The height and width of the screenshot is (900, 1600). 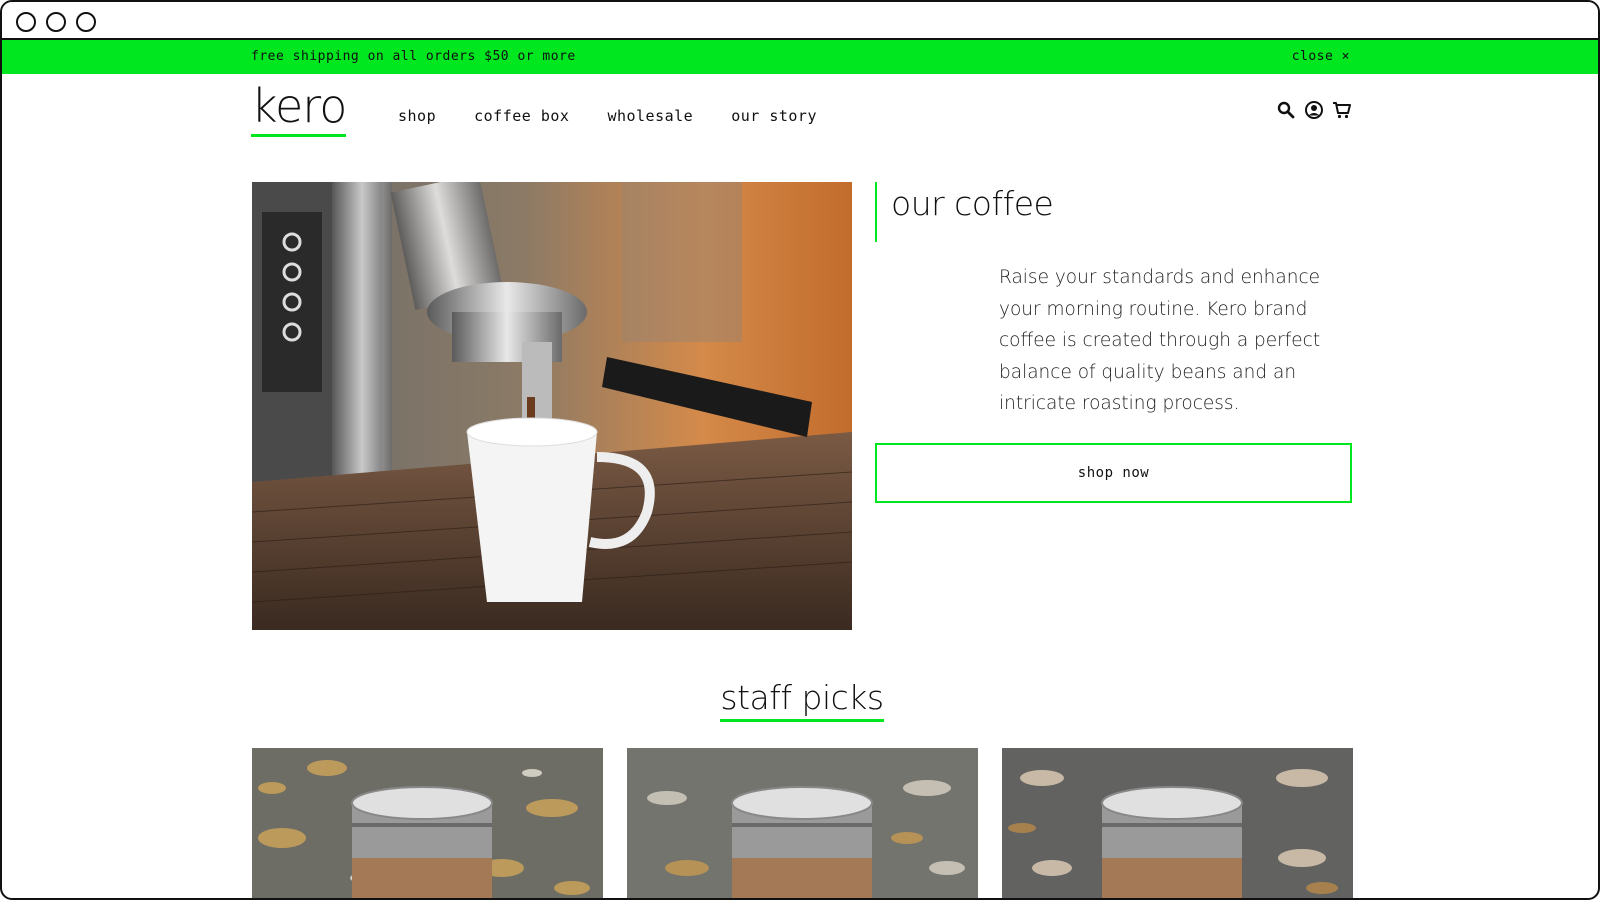 I want to click on staff-picks-heading: staff picks, so click(x=800, y=700).